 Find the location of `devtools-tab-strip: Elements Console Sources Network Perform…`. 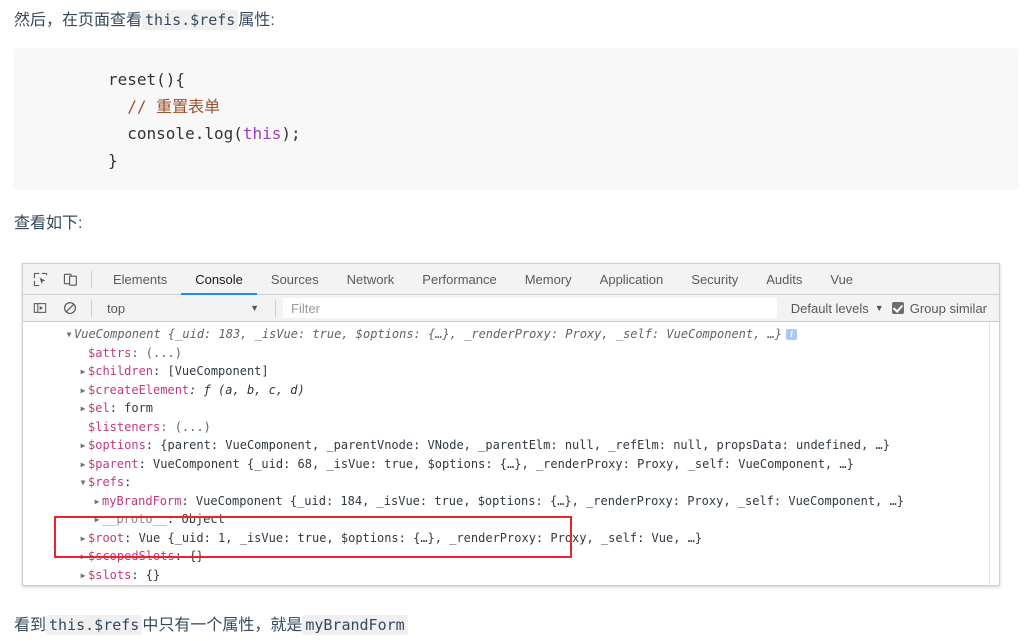

devtools-tab-strip: Elements Console Sources Network Perform… is located at coordinates (483, 279).